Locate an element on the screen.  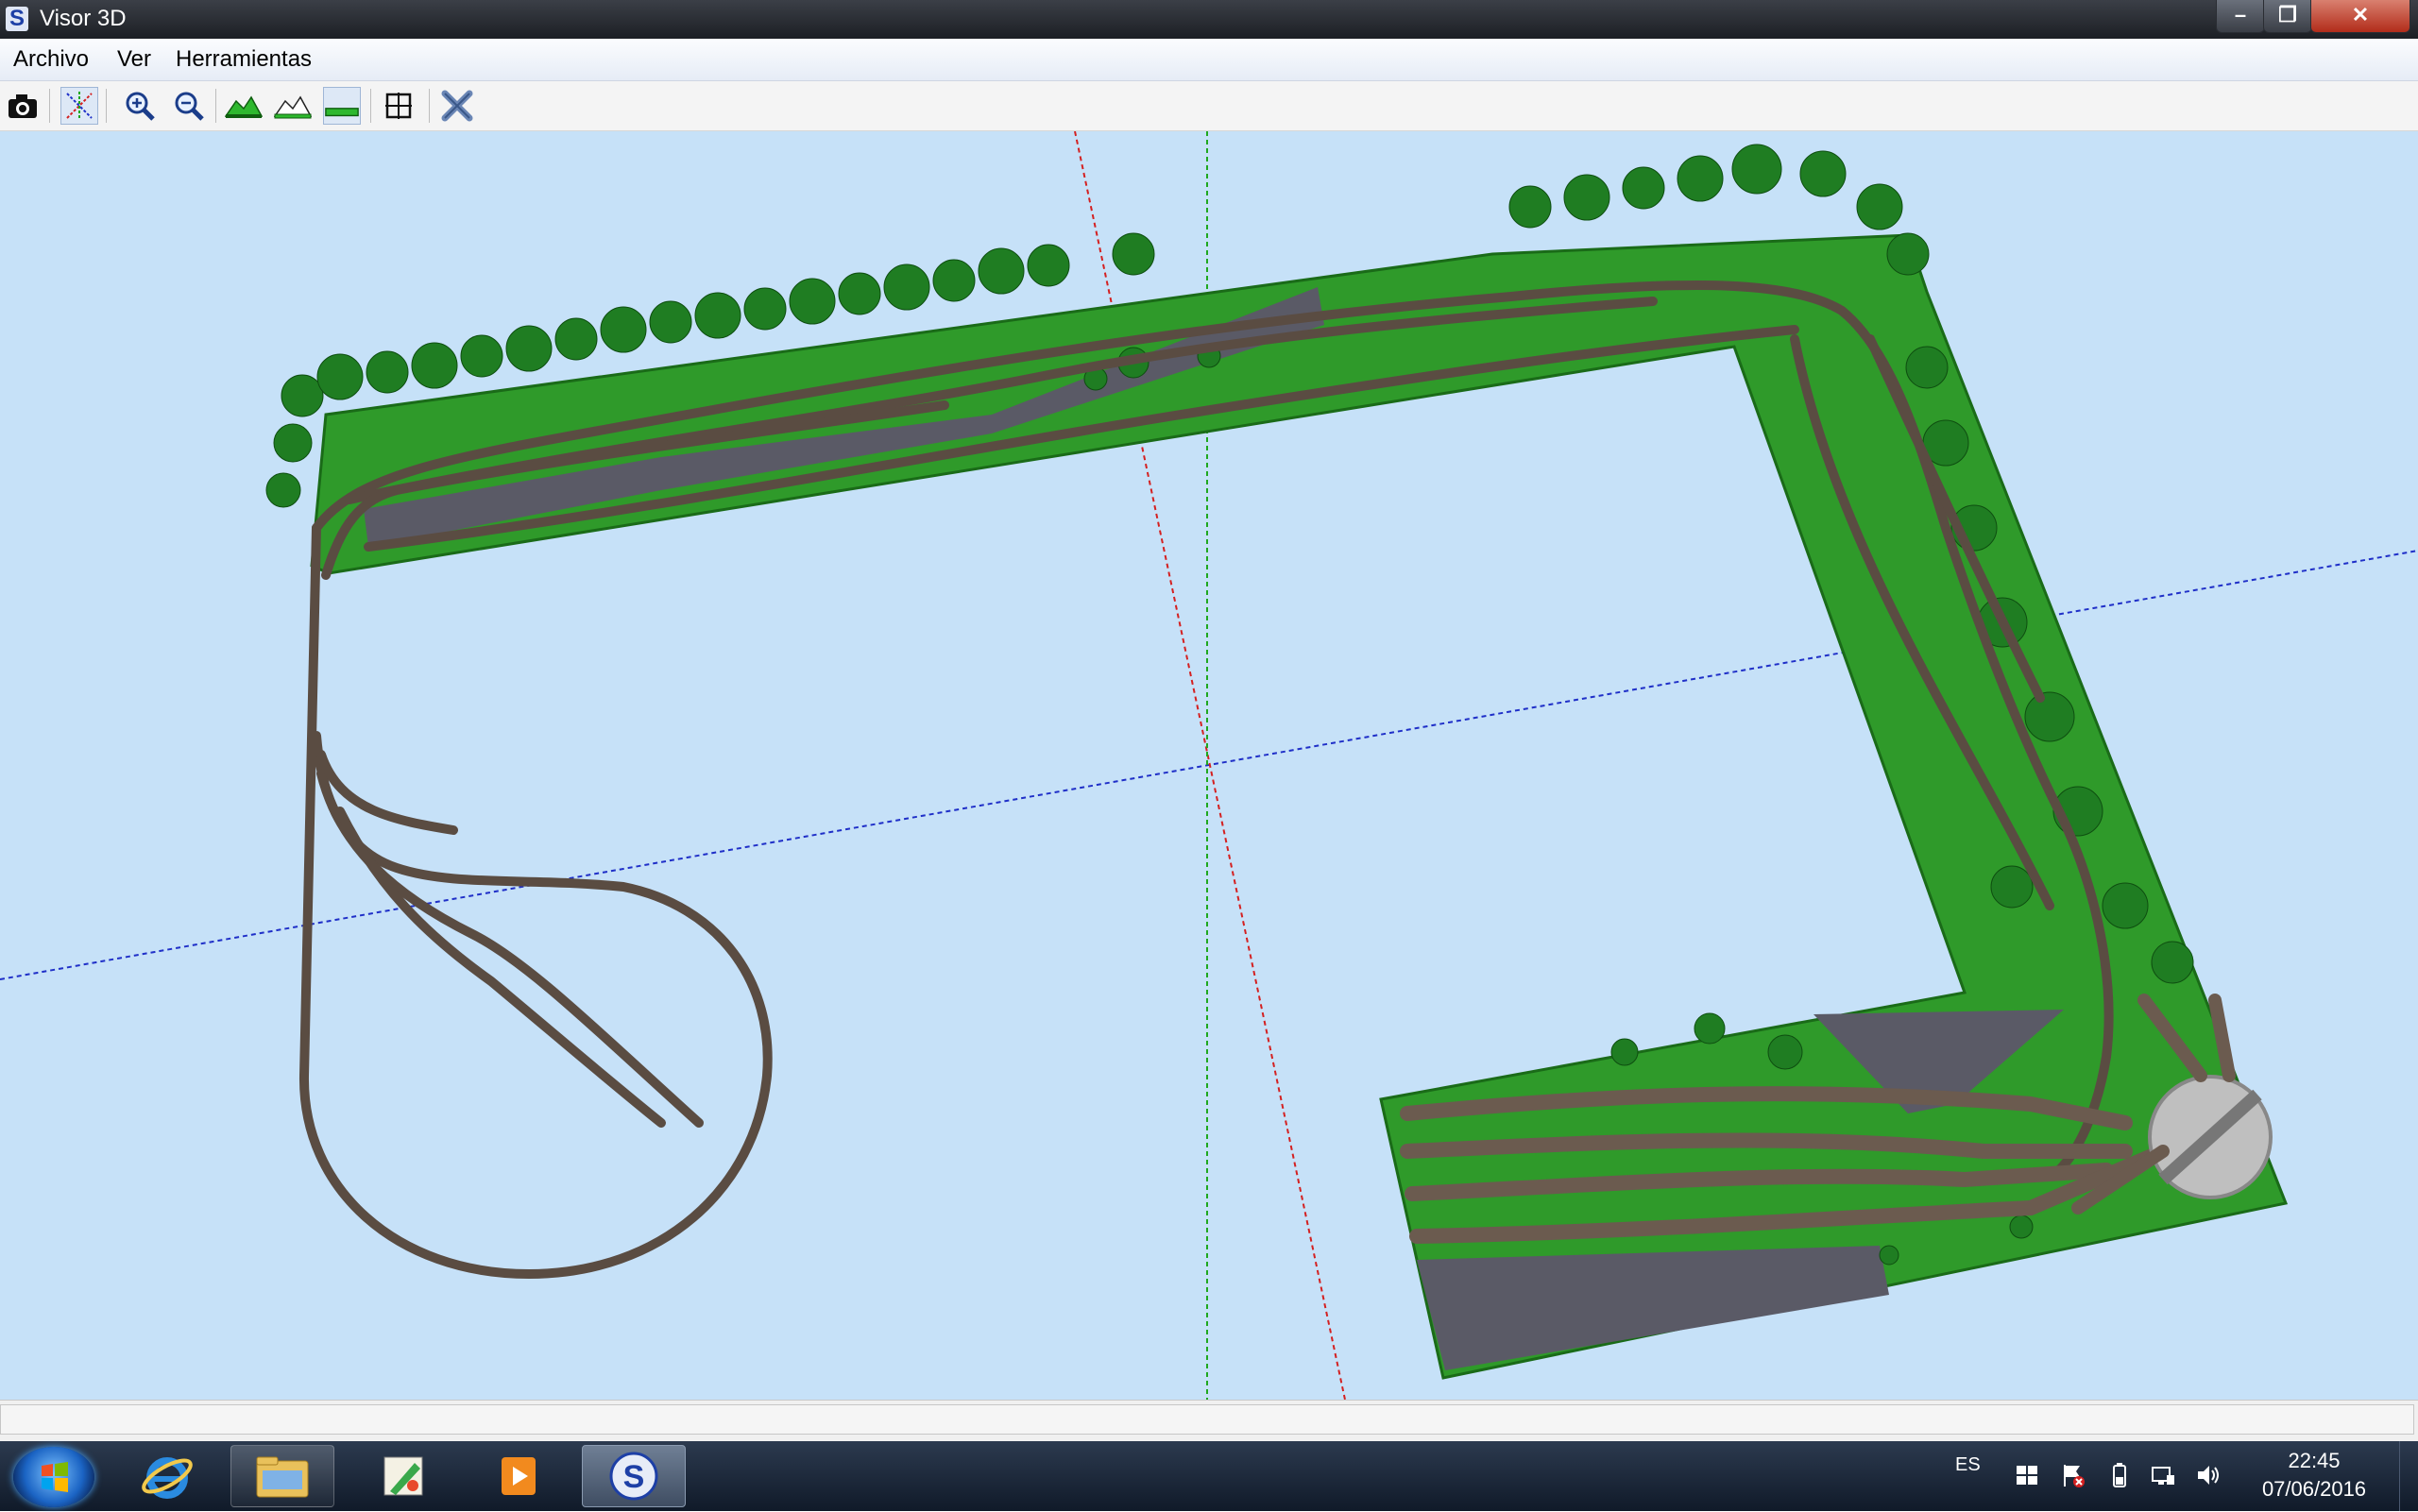
battery-icon is located at coordinates (2119, 1475).